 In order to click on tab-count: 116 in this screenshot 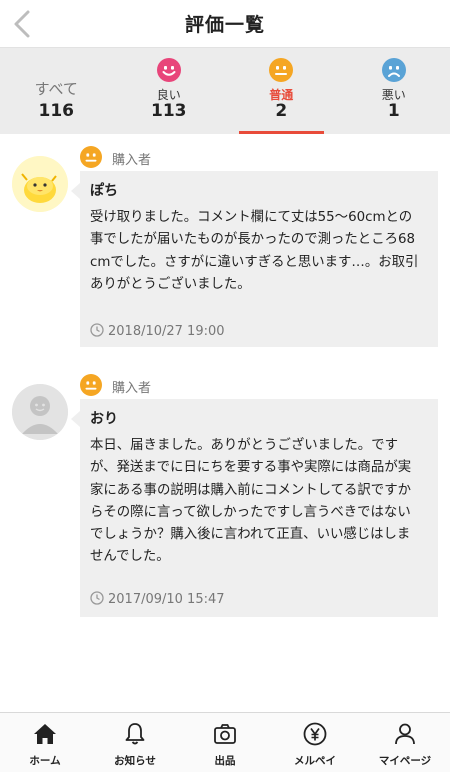, I will do `click(56, 111)`.